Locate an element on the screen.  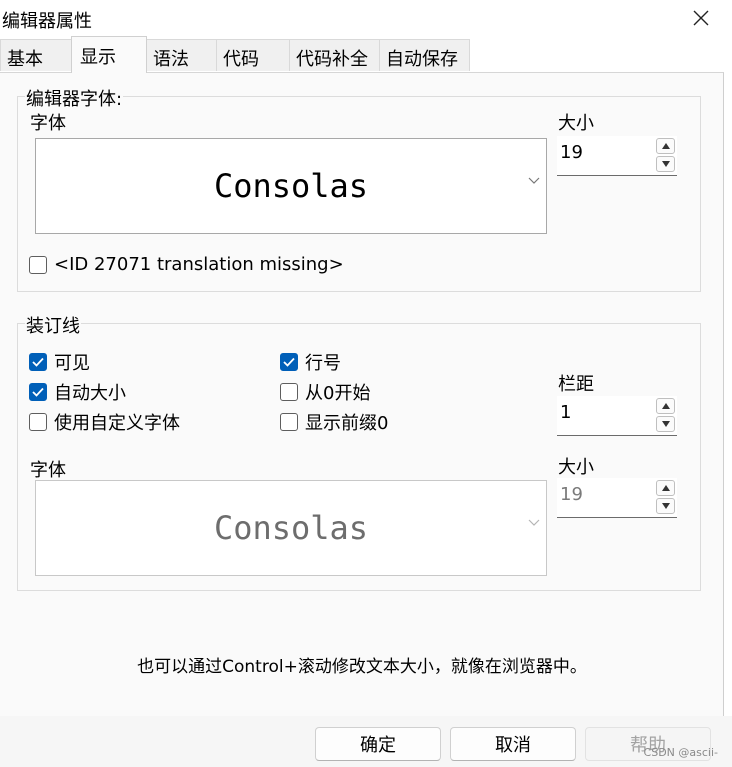
gutter-spacing-spinner: 1 is located at coordinates (617, 416).